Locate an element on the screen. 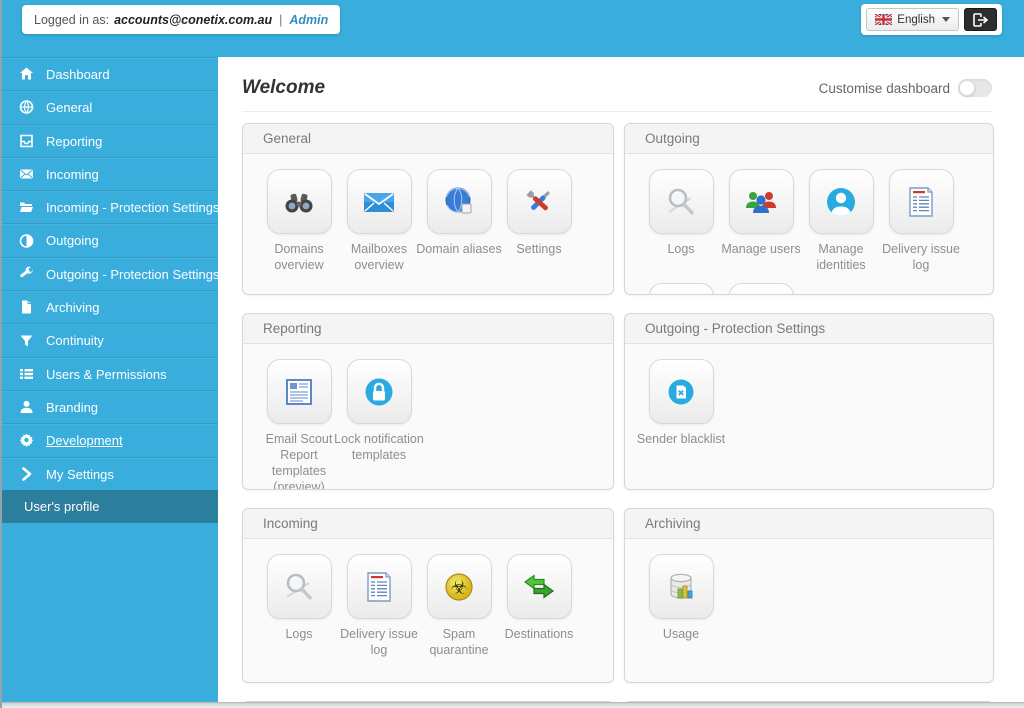  sidebar-item-incoming: Incoming is located at coordinates (110, 173).